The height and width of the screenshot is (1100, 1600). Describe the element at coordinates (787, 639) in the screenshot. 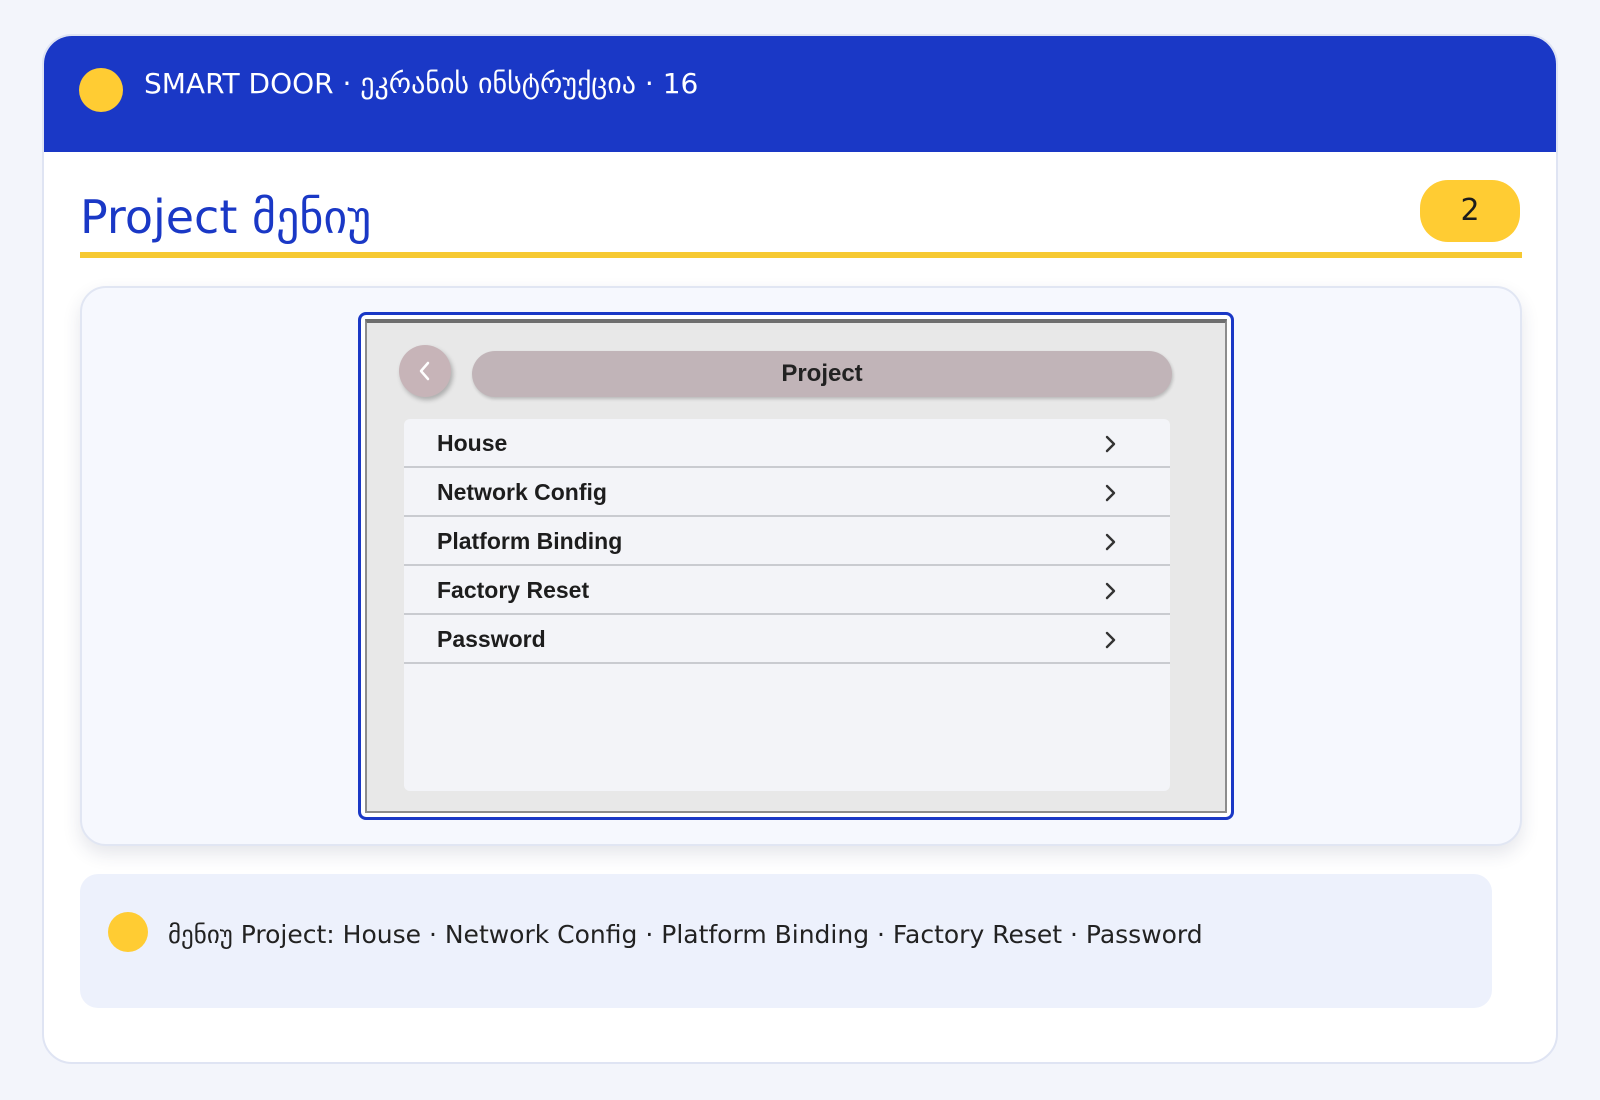

I see `menu-item-password: Password` at that location.